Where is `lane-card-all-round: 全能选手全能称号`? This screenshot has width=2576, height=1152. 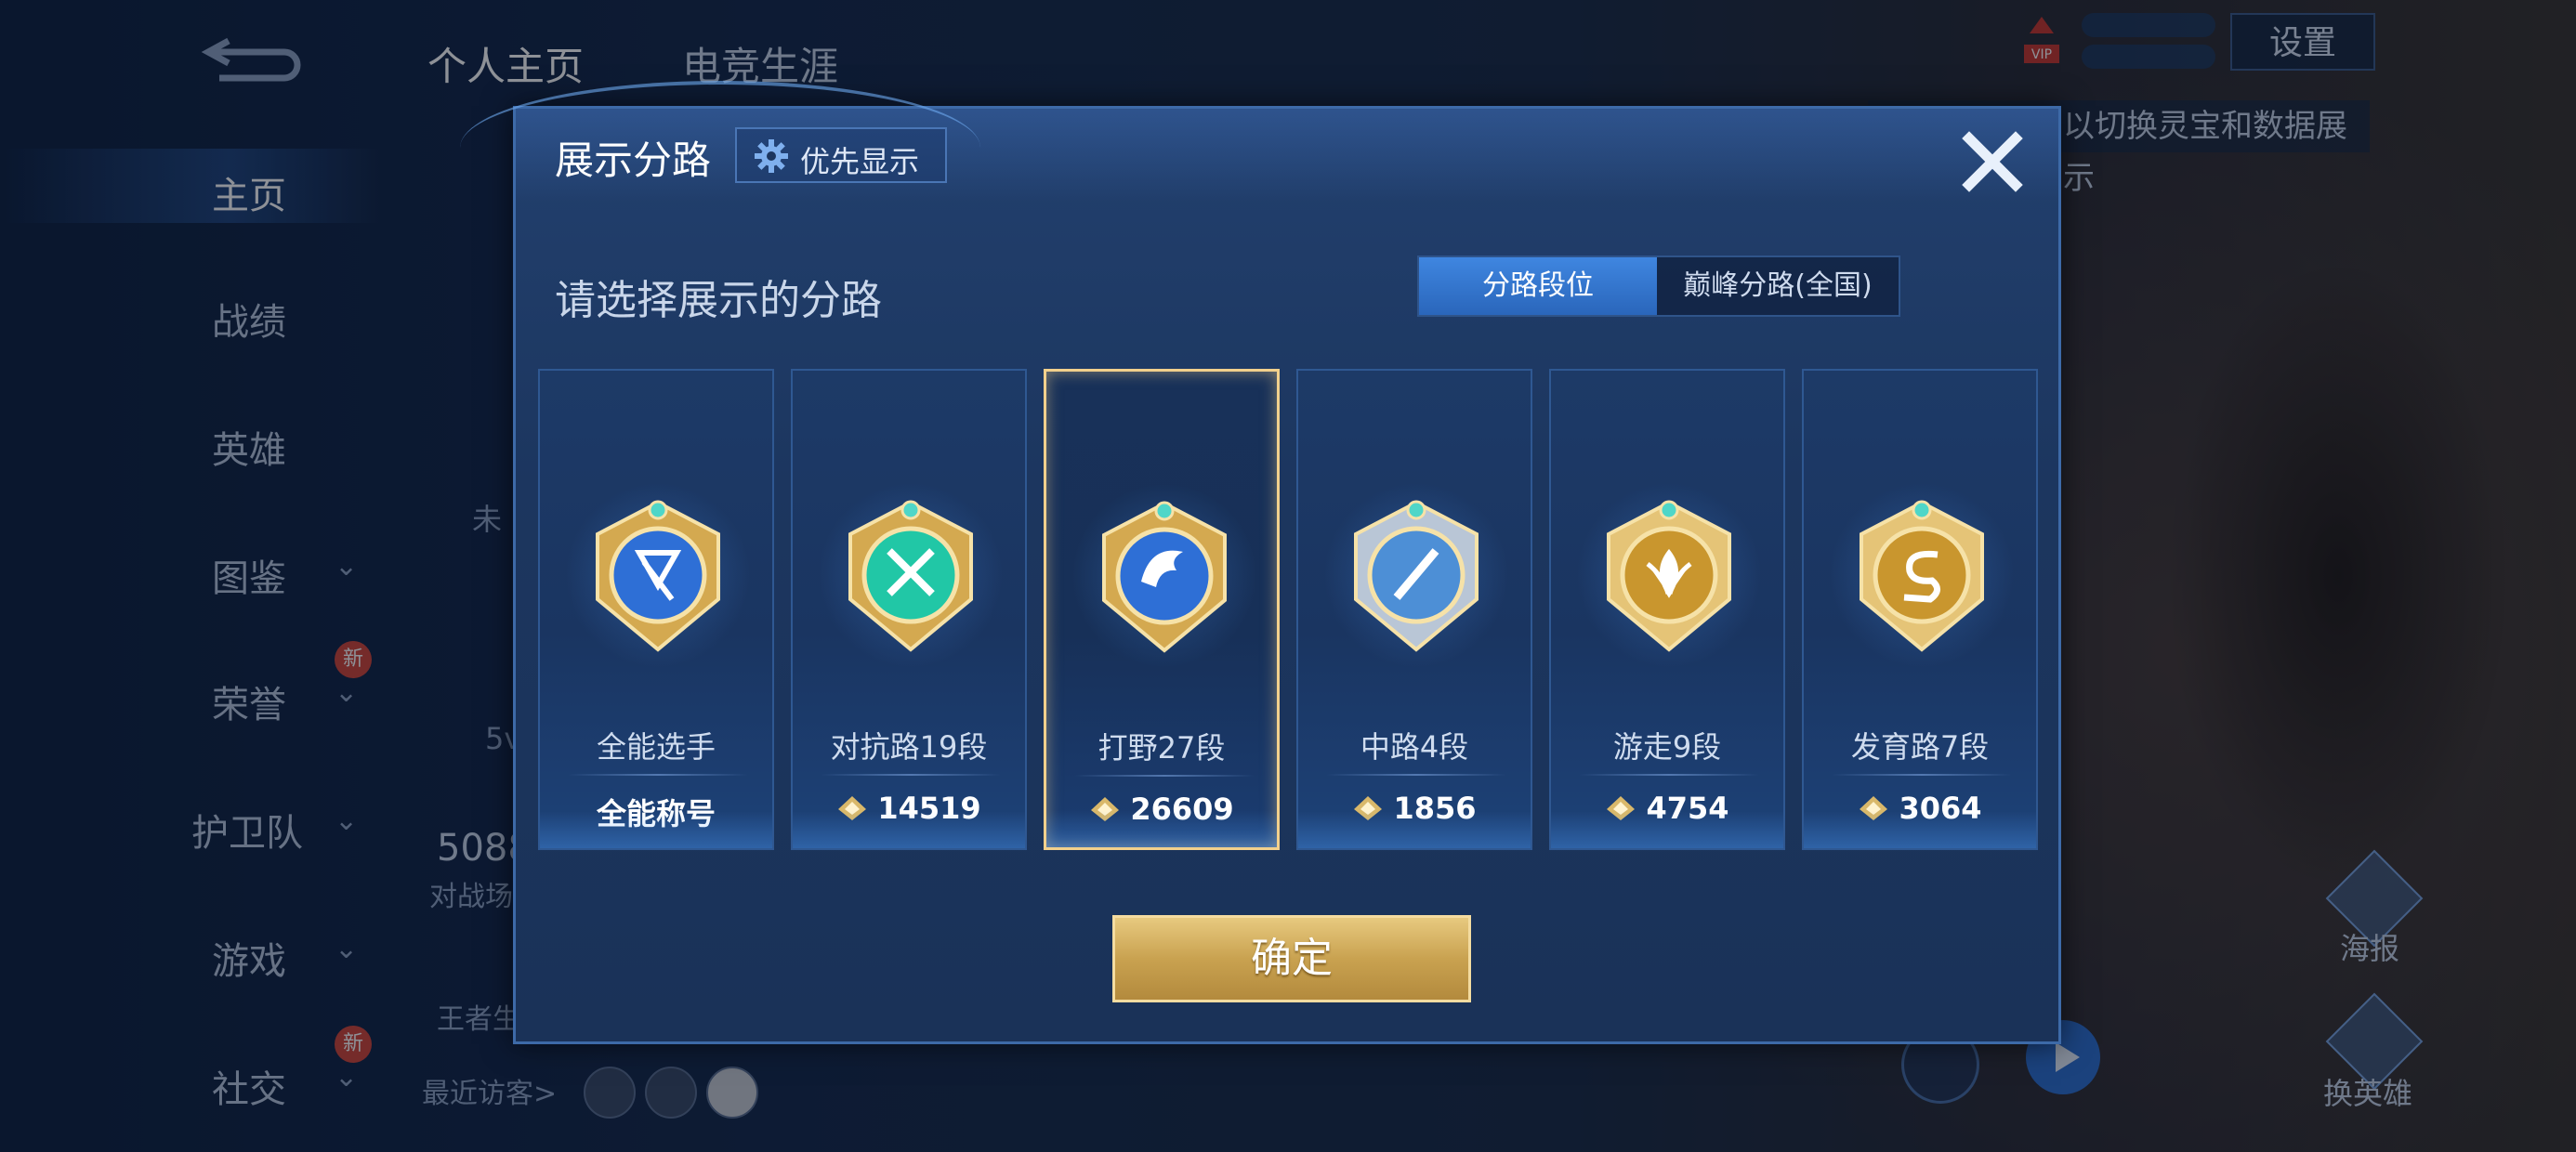
lane-card-all-round: 全能选手全能称号 is located at coordinates (656, 609).